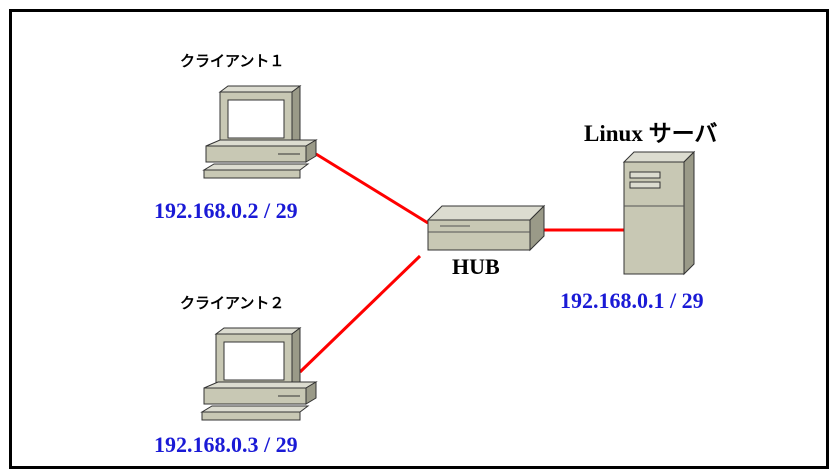  I want to click on link-client2-hub, so click(360, 314).